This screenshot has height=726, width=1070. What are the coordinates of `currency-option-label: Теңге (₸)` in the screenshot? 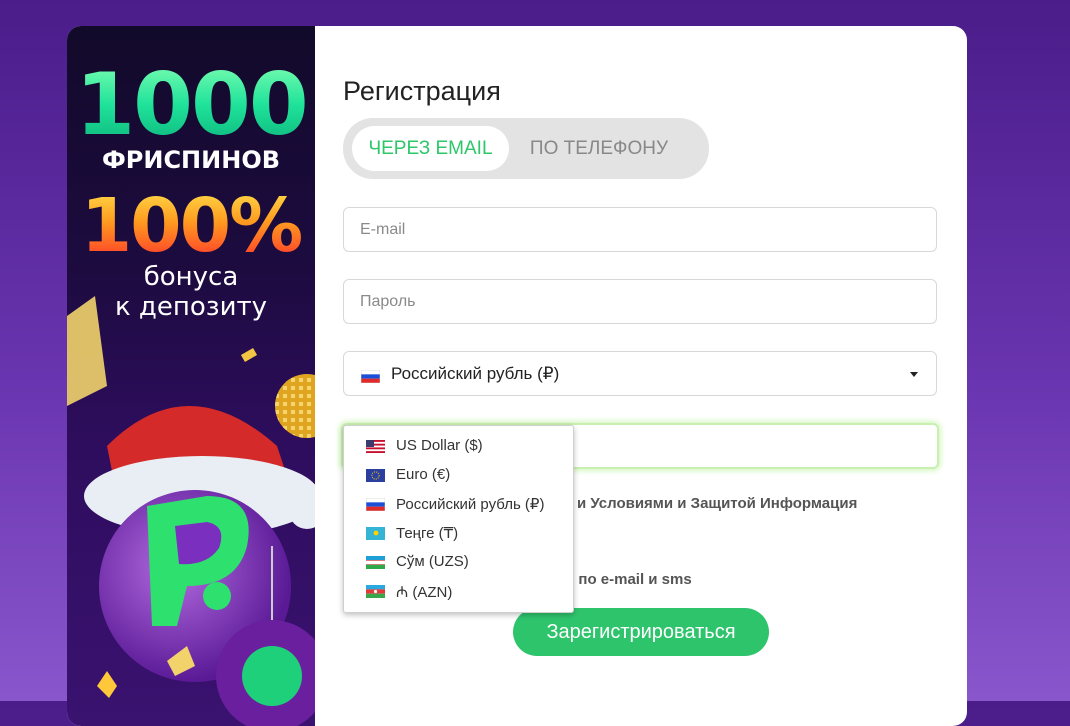 It's located at (427, 533).